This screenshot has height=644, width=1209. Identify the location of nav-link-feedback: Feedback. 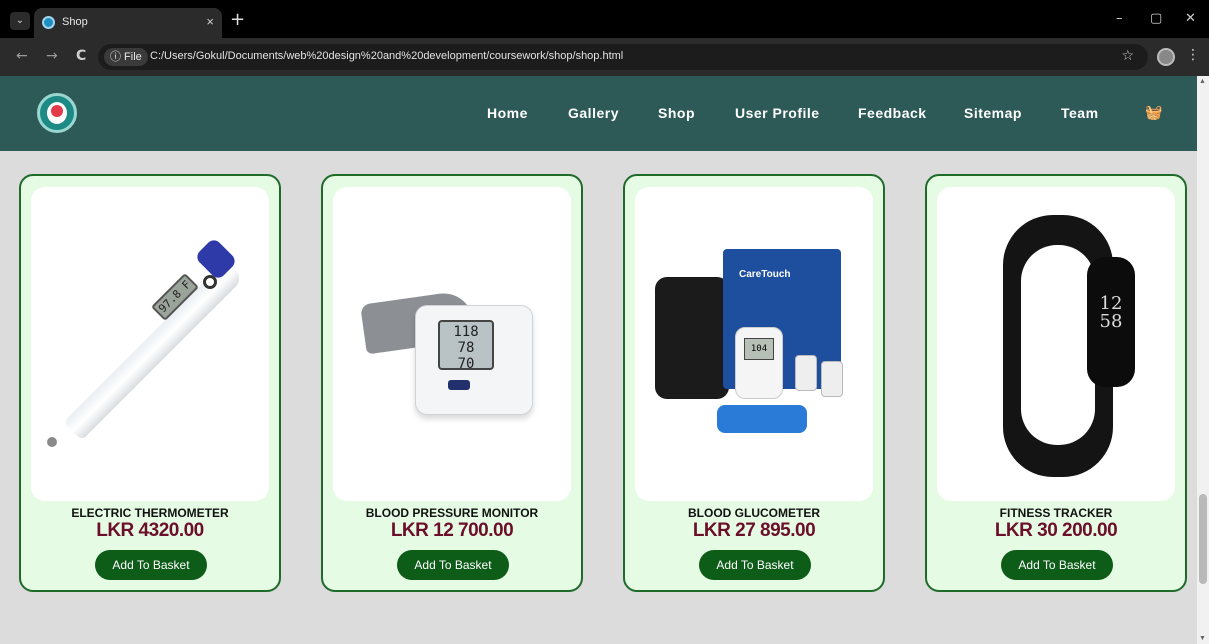
(892, 113).